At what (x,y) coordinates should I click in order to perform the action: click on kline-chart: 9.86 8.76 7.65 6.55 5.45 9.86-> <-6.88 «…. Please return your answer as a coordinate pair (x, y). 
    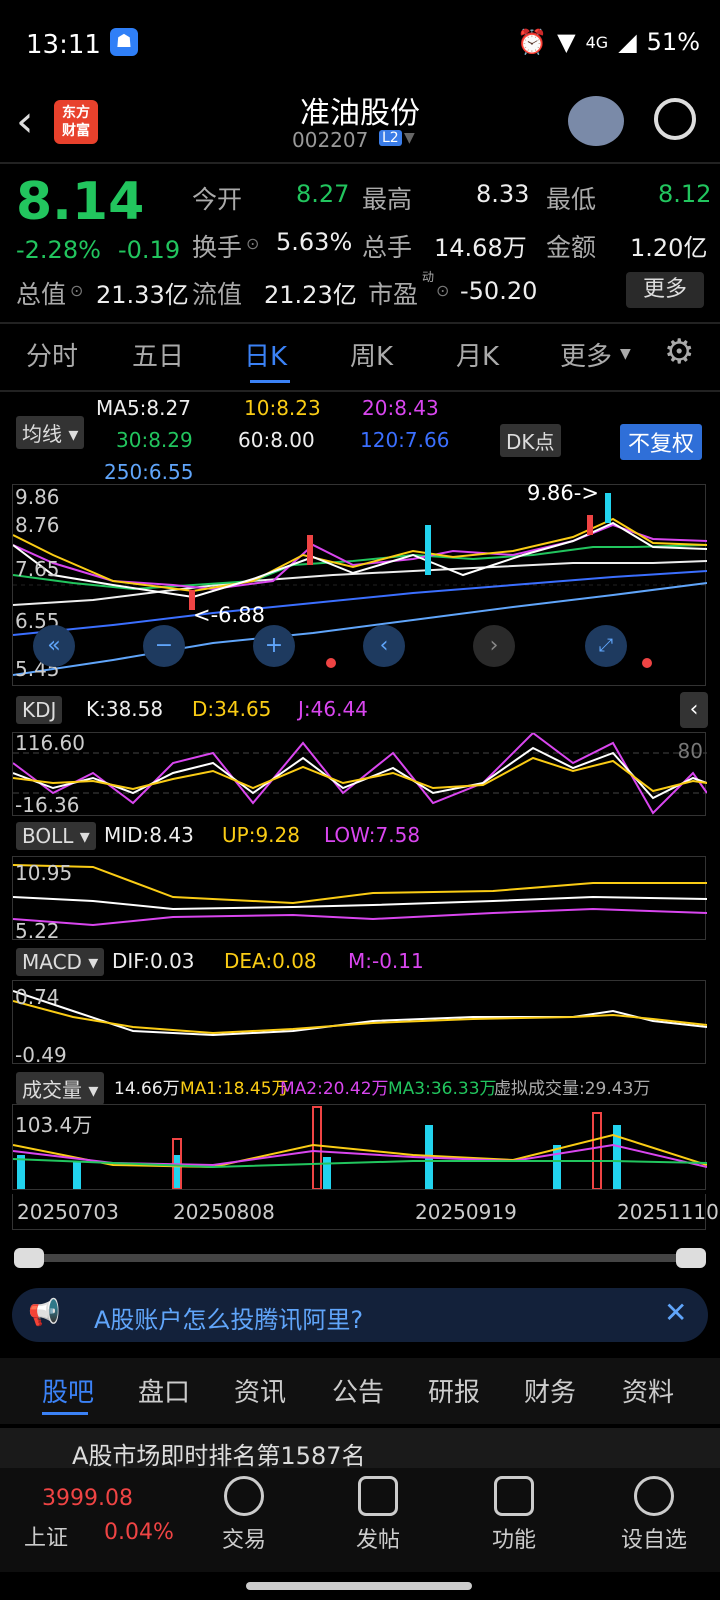
    Looking at the image, I should click on (360, 583).